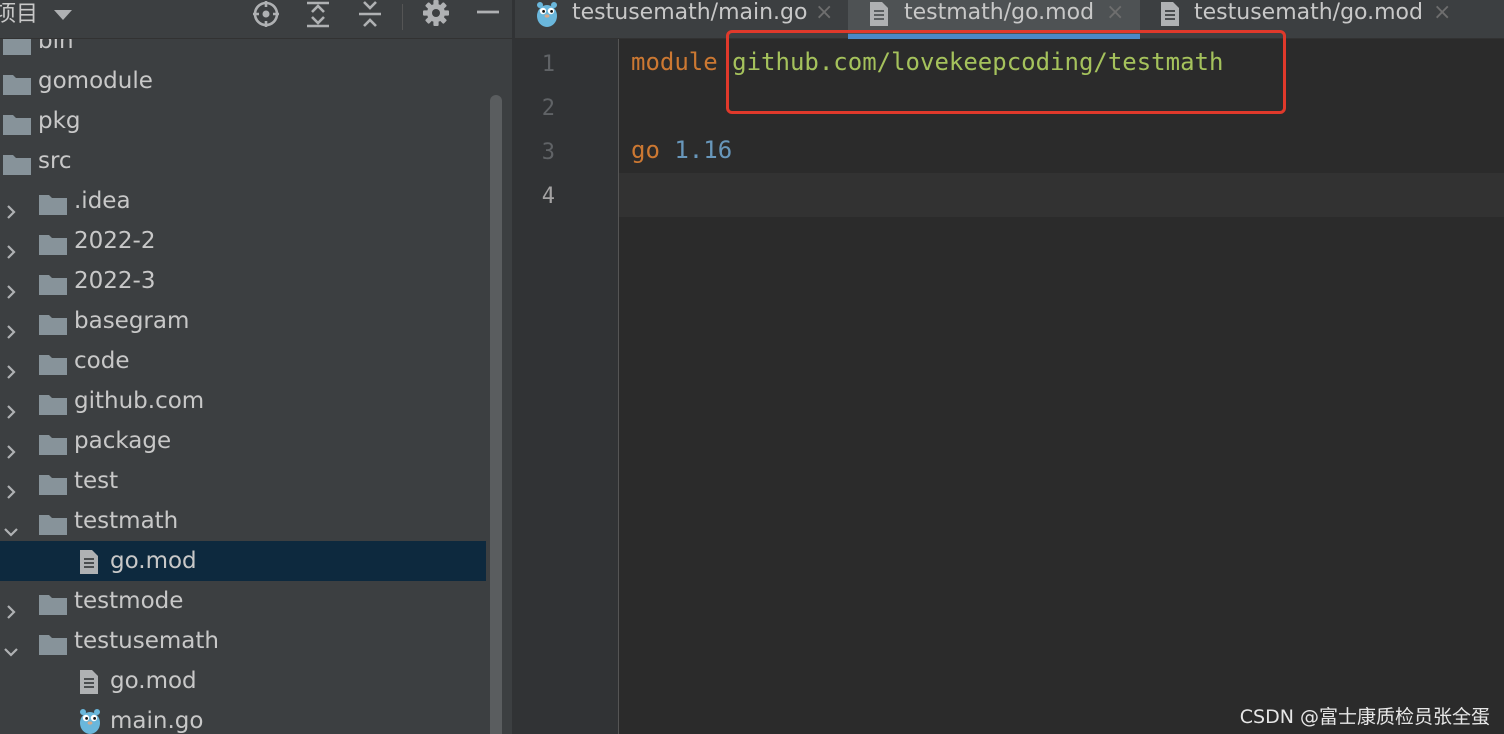  I want to click on collapse-all-icon, so click(370, 15).